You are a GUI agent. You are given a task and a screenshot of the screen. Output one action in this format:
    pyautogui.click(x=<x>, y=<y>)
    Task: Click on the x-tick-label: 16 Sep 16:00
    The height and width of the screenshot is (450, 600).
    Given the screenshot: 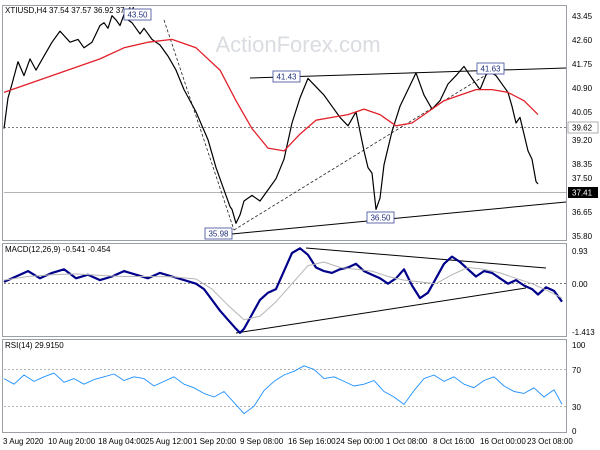 What is the action you would take?
    pyautogui.click(x=312, y=441)
    